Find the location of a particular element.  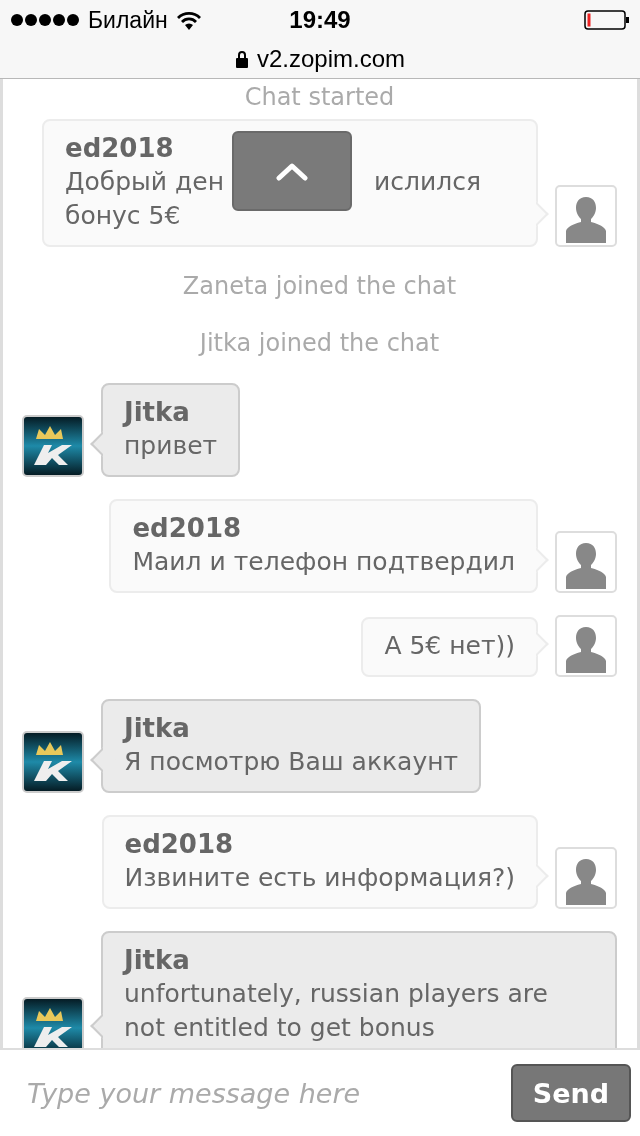

send-button: Send is located at coordinates (571, 1093).